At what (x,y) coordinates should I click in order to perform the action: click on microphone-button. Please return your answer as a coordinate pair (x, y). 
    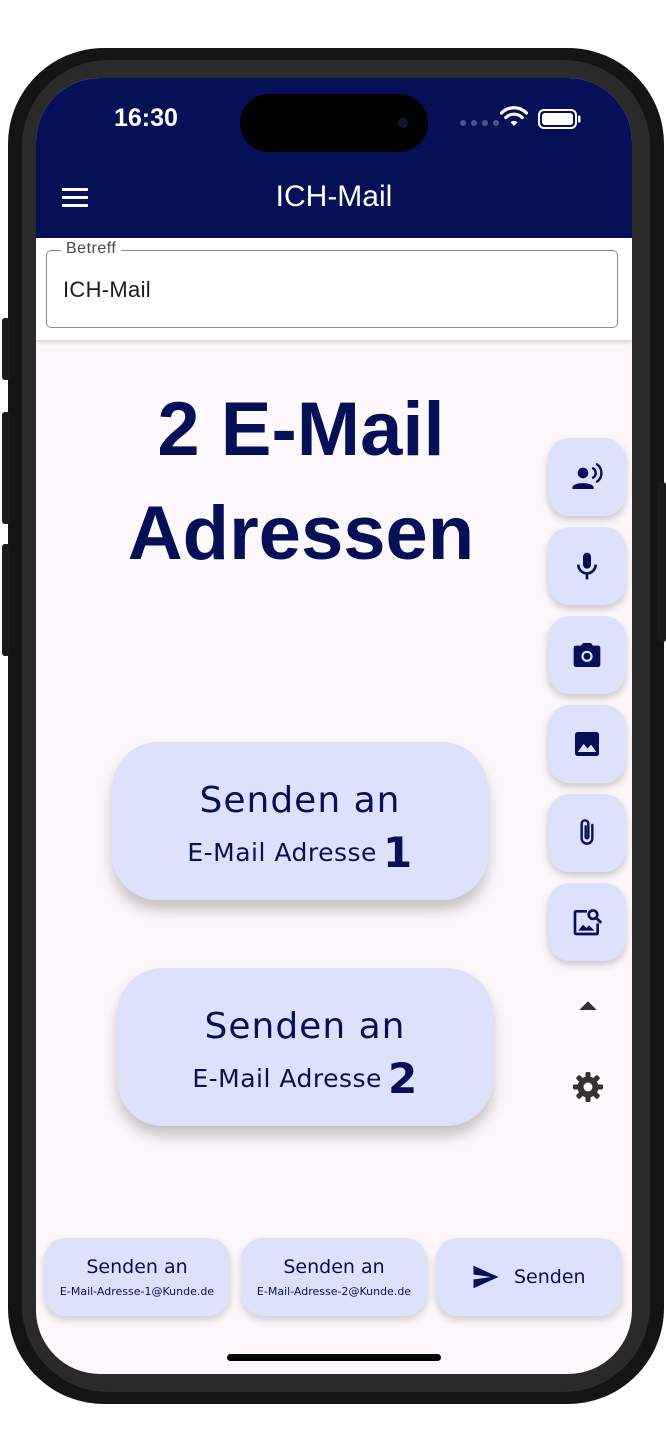
    Looking at the image, I should click on (587, 566).